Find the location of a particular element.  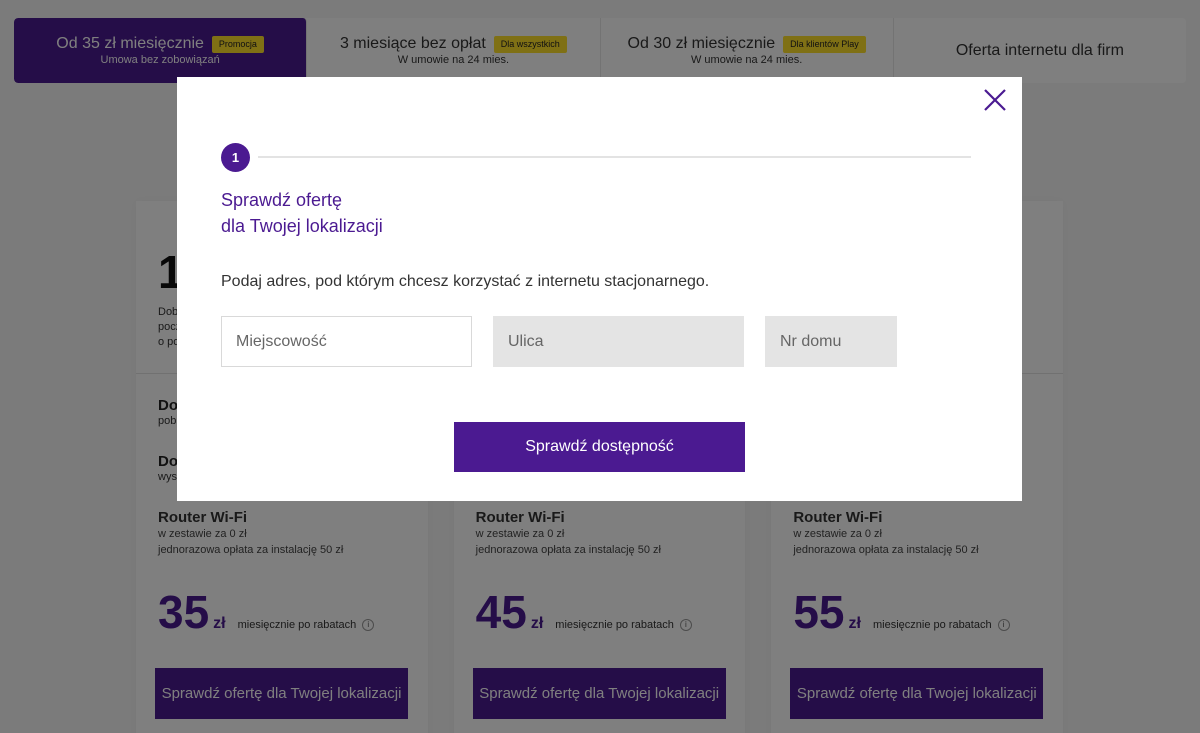

step-indicator: 1 is located at coordinates (235, 157).